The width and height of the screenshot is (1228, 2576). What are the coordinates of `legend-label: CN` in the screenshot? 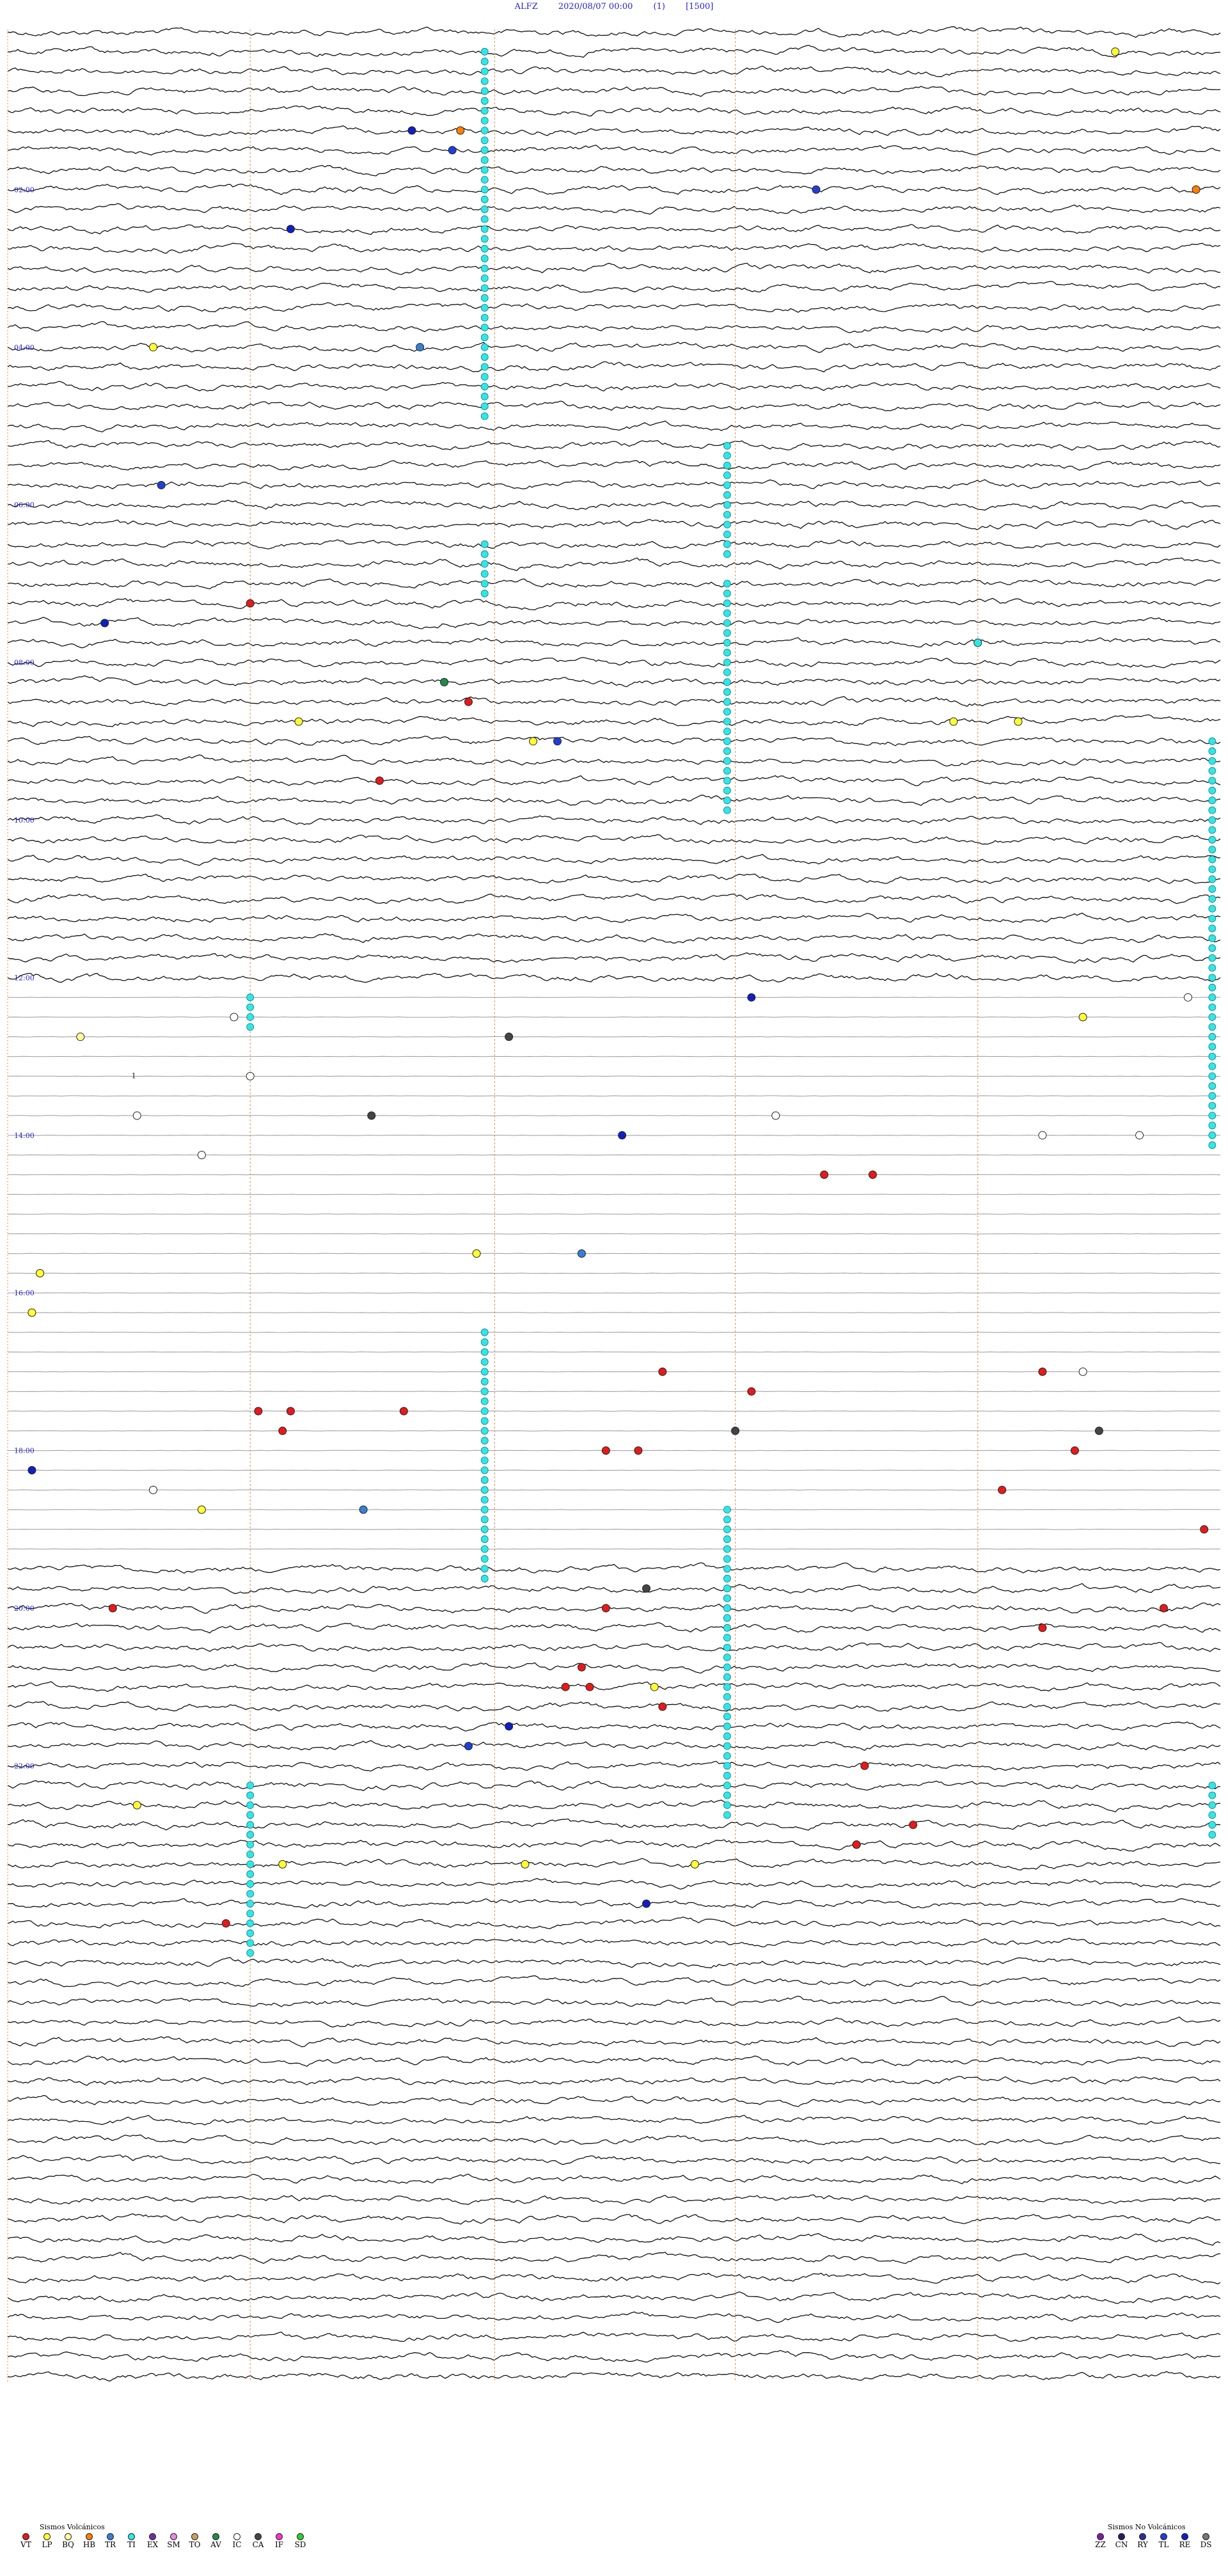 It's located at (1121, 2544).